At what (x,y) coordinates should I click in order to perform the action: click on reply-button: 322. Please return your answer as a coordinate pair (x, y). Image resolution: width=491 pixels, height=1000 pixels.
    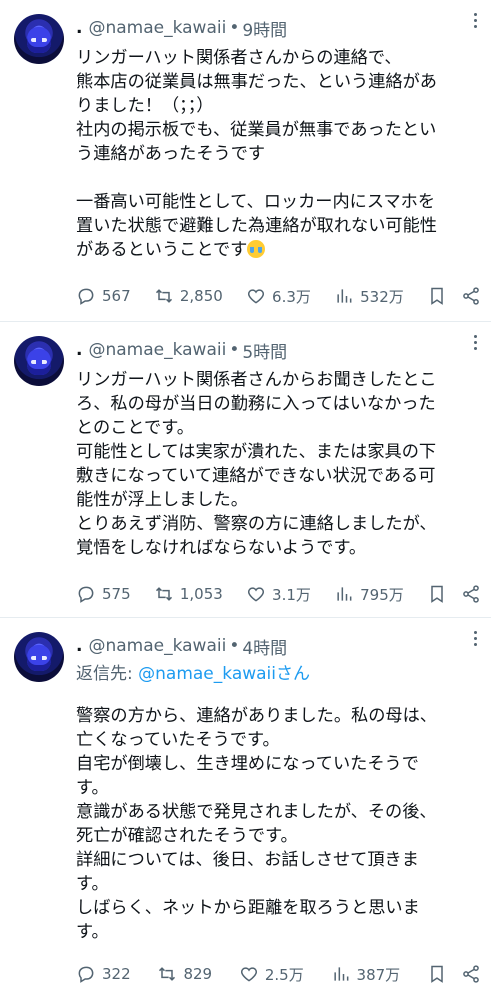
    Looking at the image, I should click on (103, 974).